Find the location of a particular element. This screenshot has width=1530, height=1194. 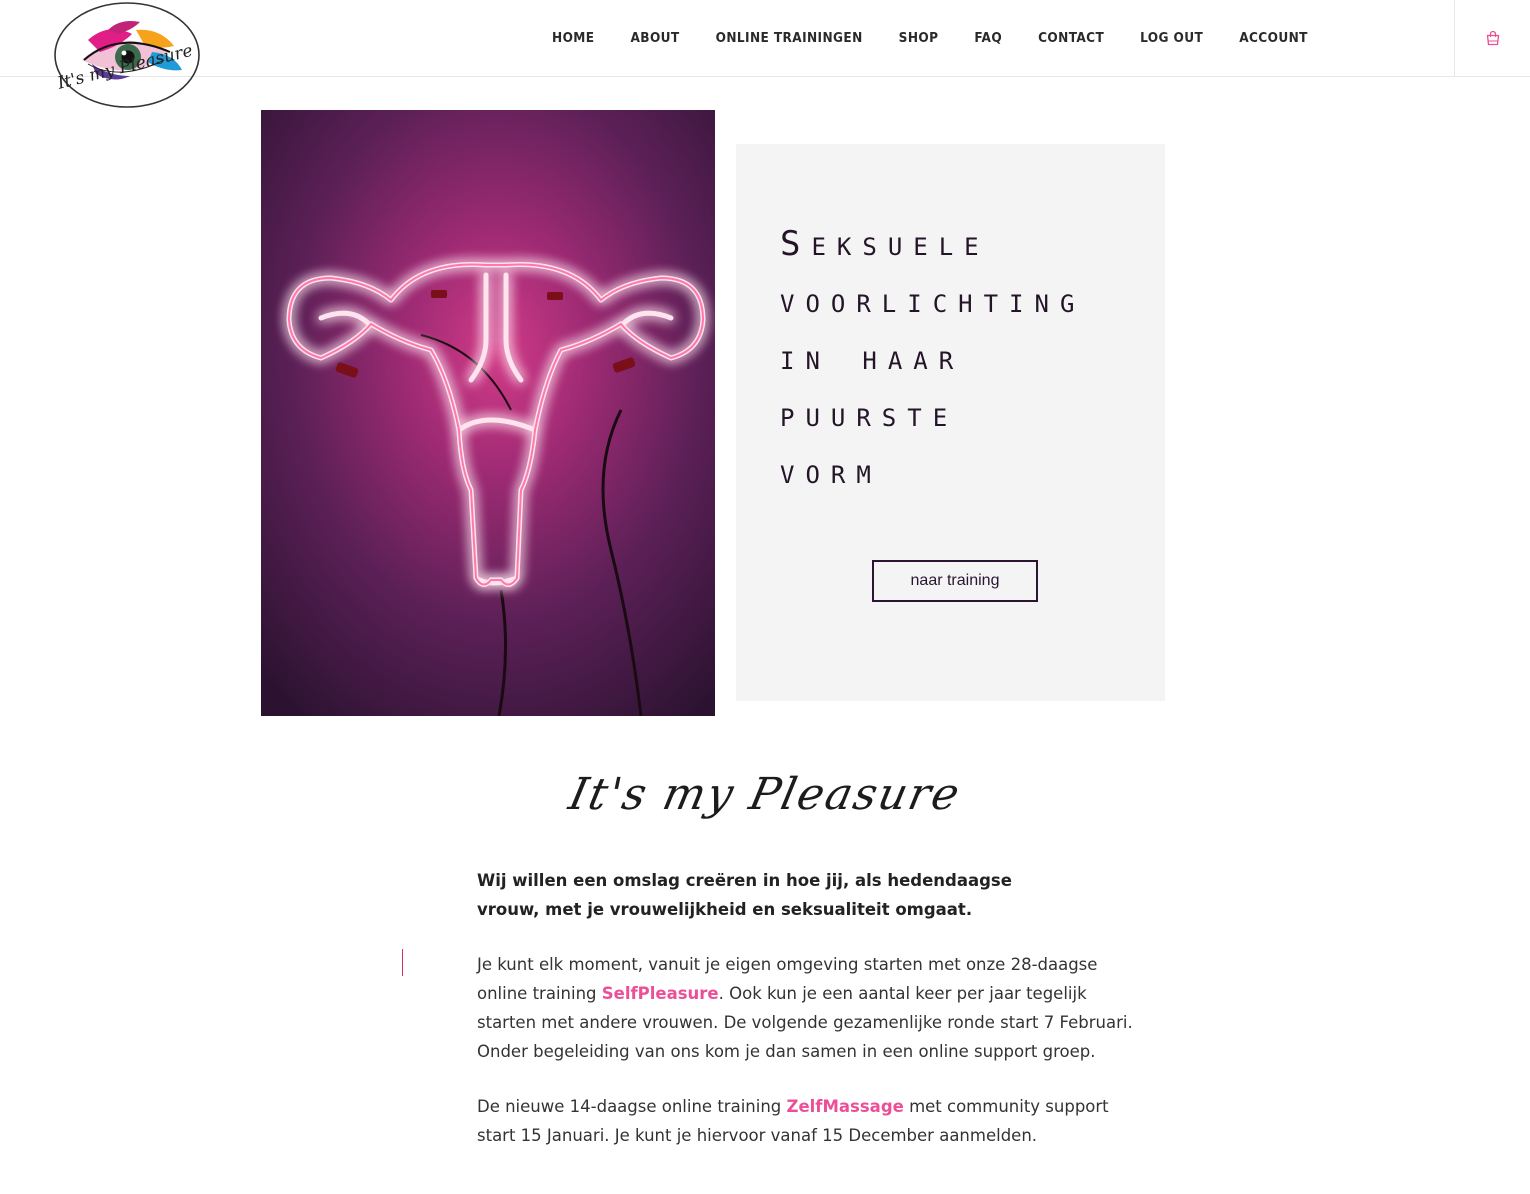

site-logo: It's my Pleasure is located at coordinates (128, 59).